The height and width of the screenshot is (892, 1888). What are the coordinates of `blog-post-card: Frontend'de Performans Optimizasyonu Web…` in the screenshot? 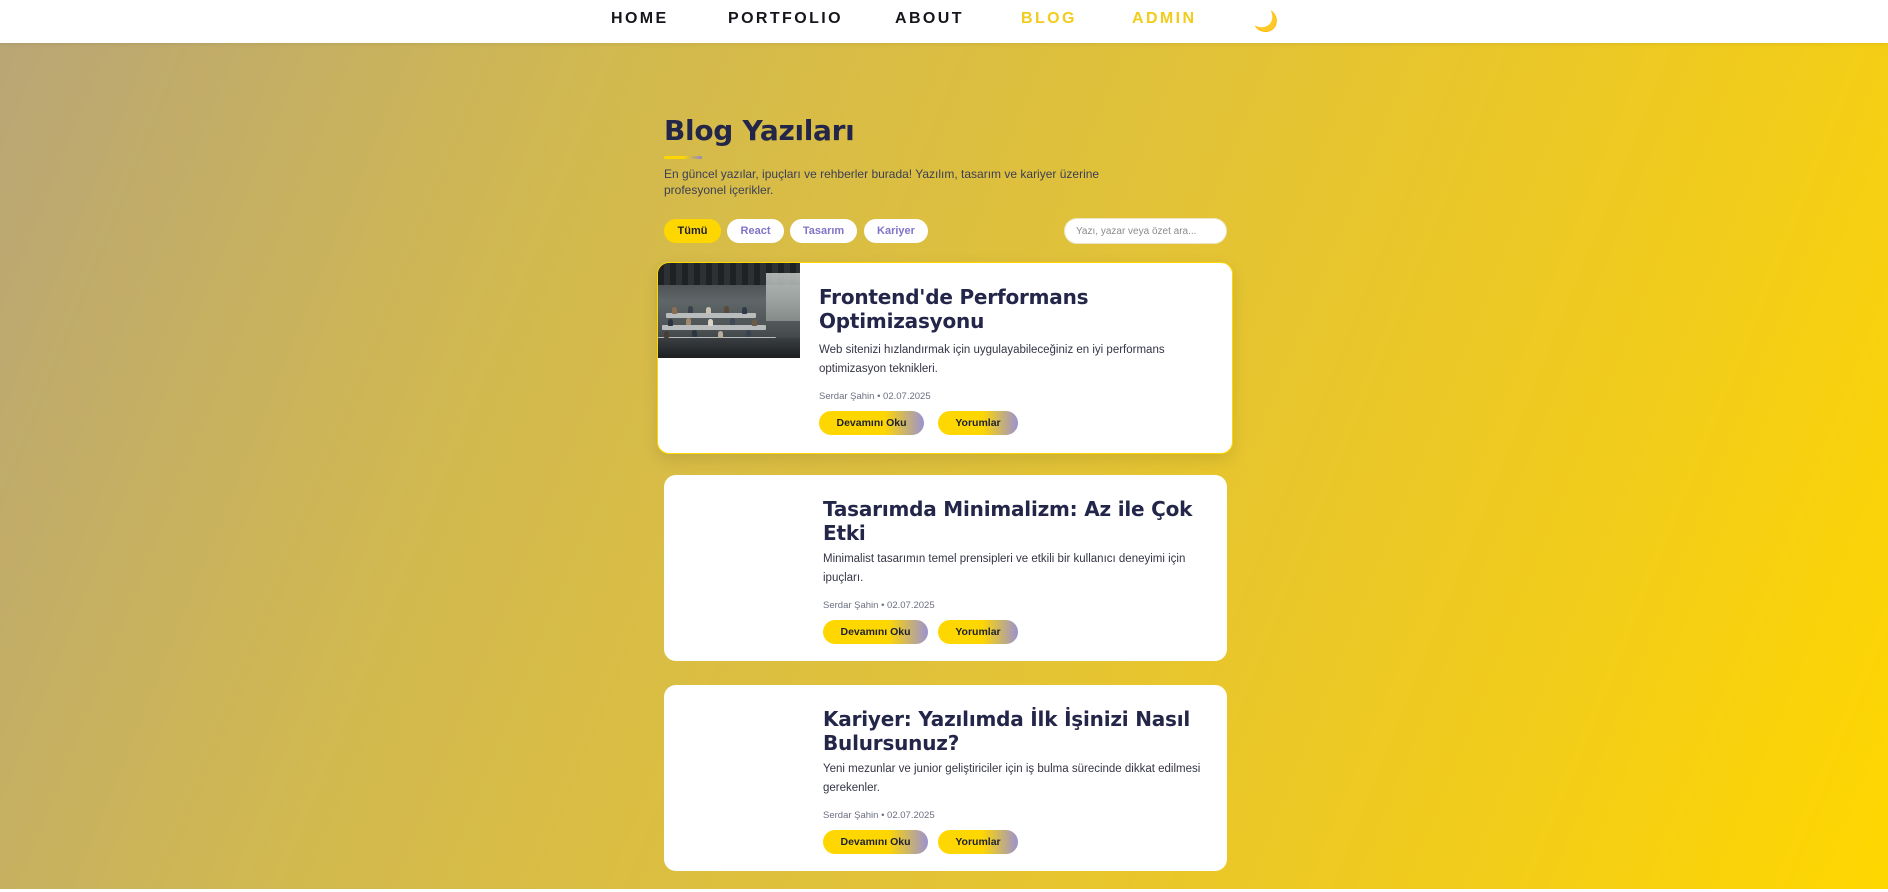 It's located at (945, 358).